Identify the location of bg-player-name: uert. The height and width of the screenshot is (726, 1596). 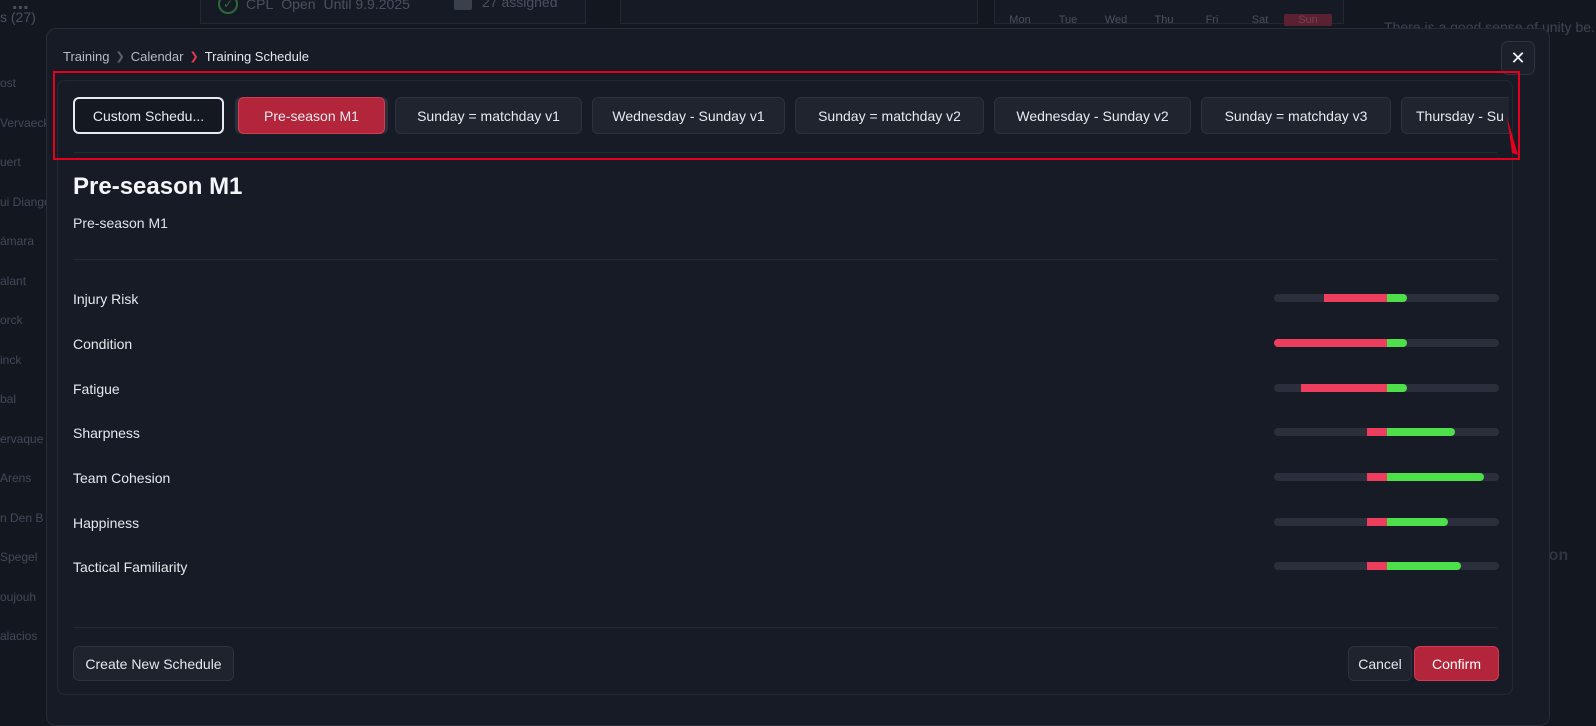
(10, 162).